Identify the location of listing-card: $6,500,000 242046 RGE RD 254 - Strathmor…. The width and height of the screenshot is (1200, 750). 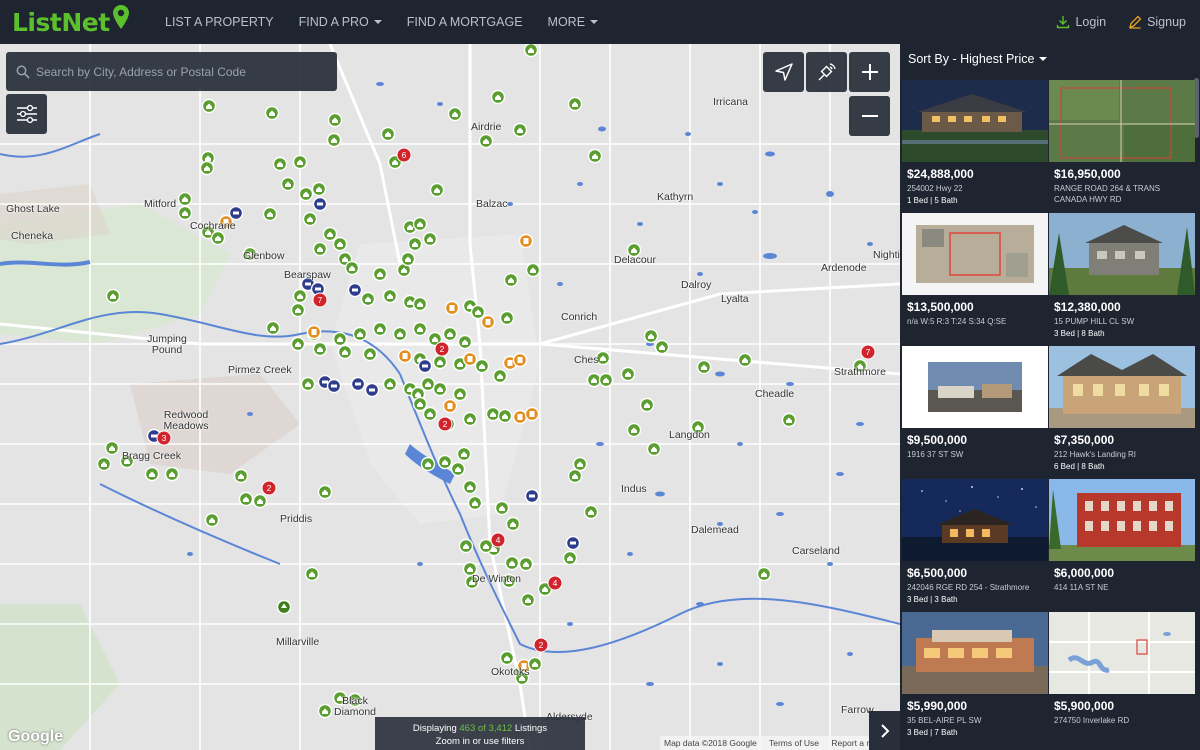
(975, 544).